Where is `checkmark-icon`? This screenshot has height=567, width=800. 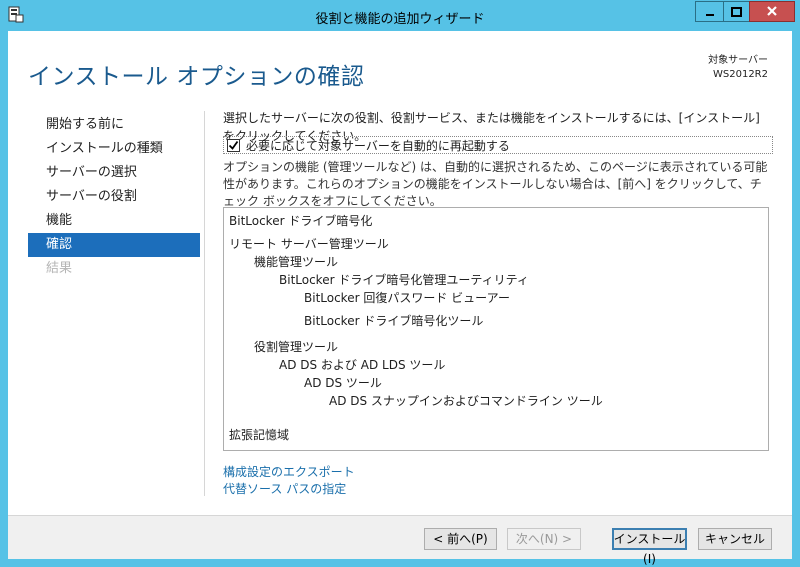 checkmark-icon is located at coordinates (233, 145).